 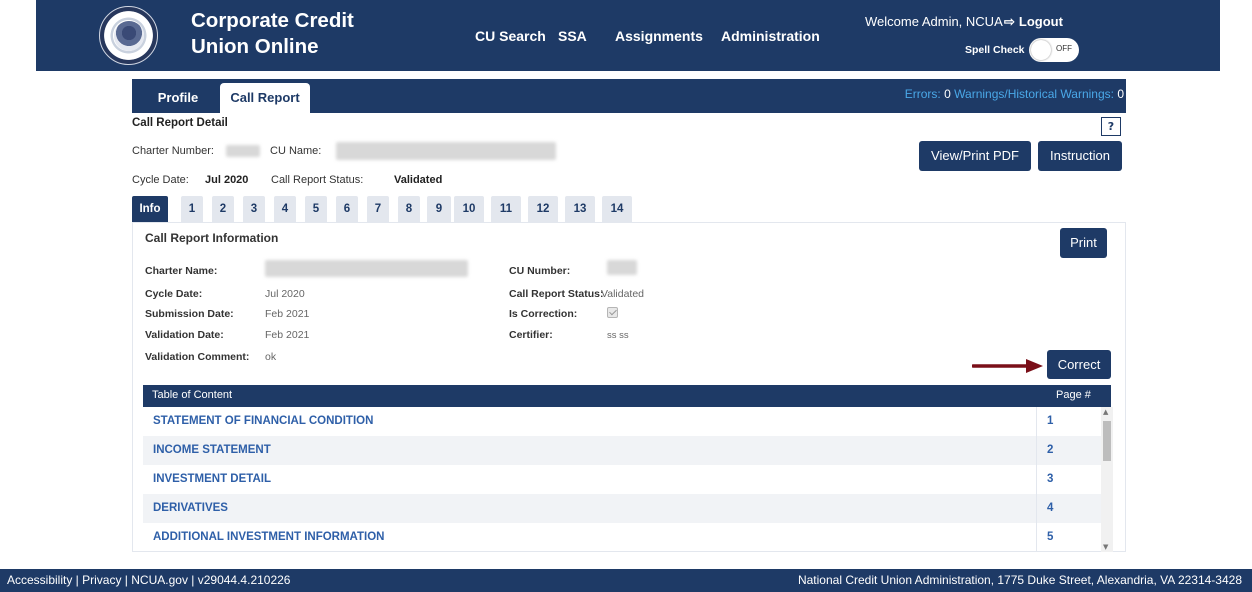 I want to click on eagle-icon, so click(x=129, y=36).